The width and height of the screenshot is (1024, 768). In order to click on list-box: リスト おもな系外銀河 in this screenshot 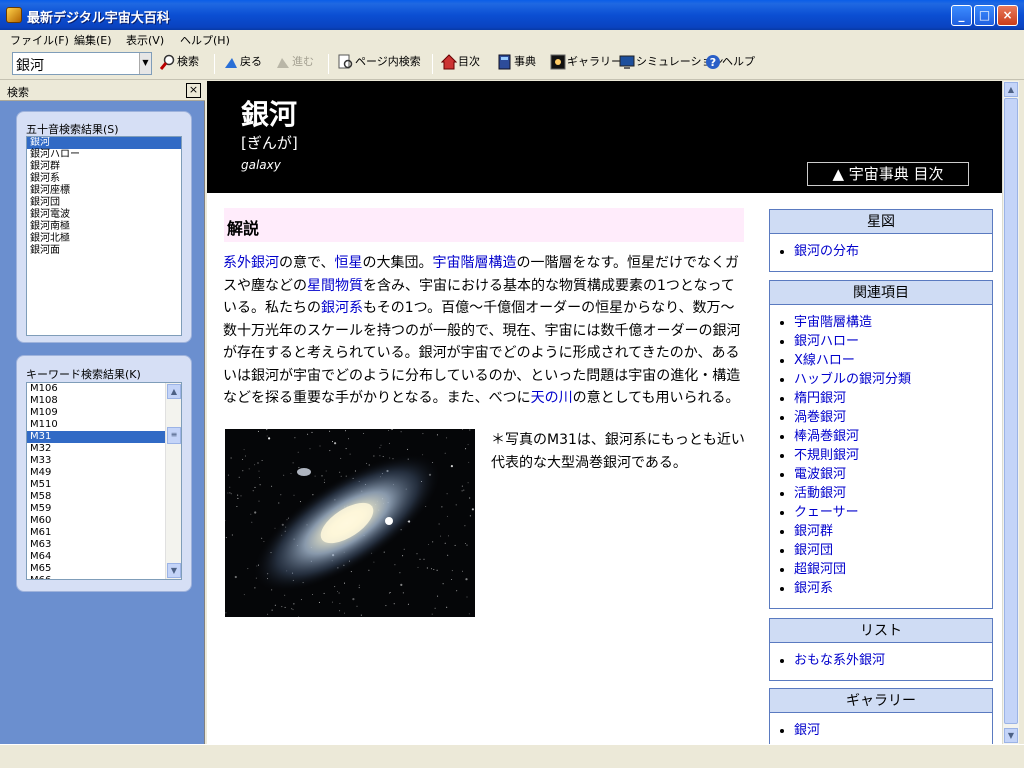, I will do `click(881, 649)`.